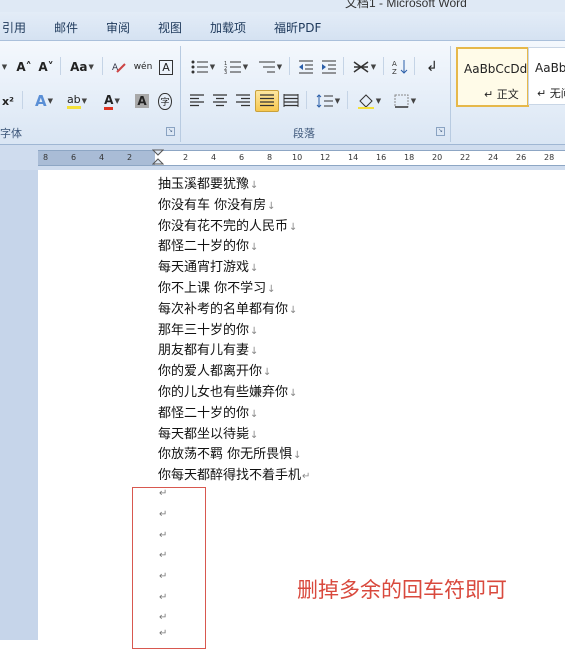 This screenshot has height=649, width=565. I want to click on ribbon-tabs: 引用 邮件 审阅 视图 加载项 福昕PDF, so click(282, 26).